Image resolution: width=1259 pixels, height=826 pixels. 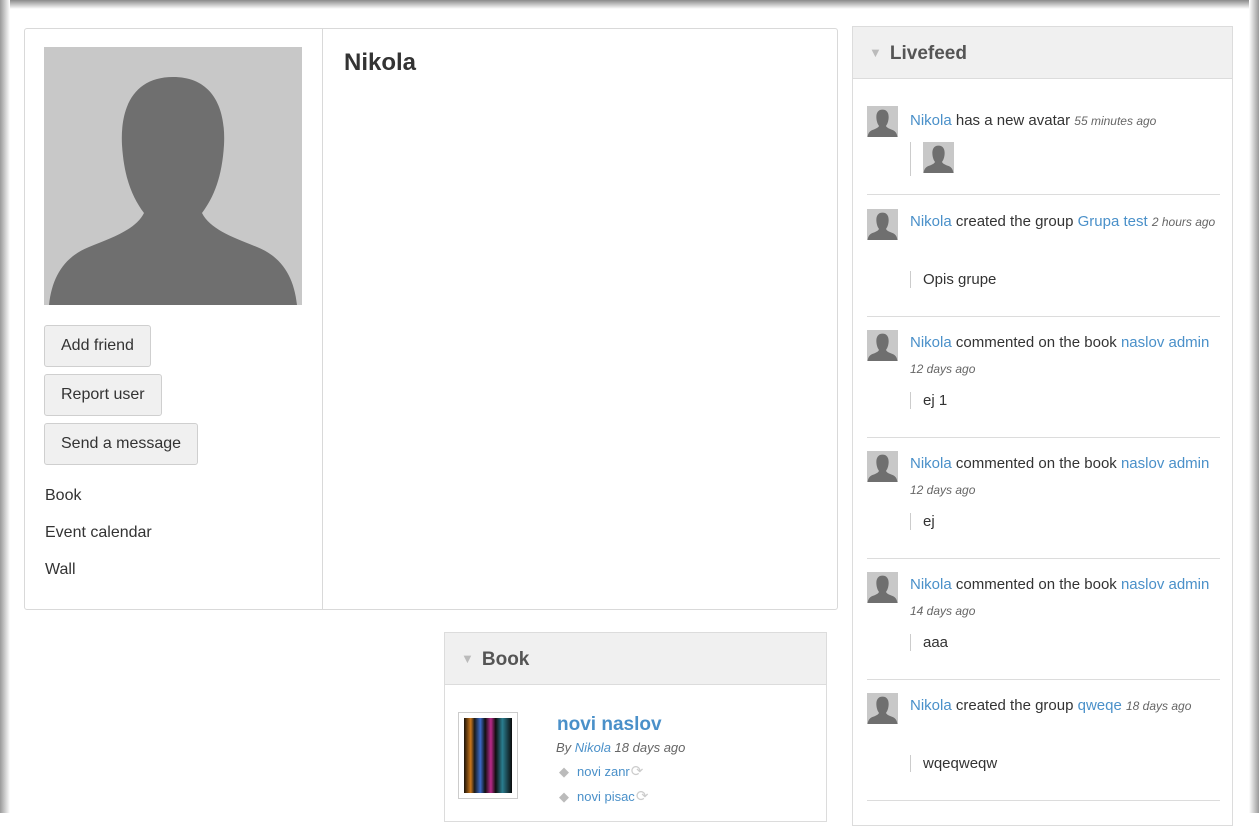 I want to click on feed-content: aaa, so click(x=929, y=642).